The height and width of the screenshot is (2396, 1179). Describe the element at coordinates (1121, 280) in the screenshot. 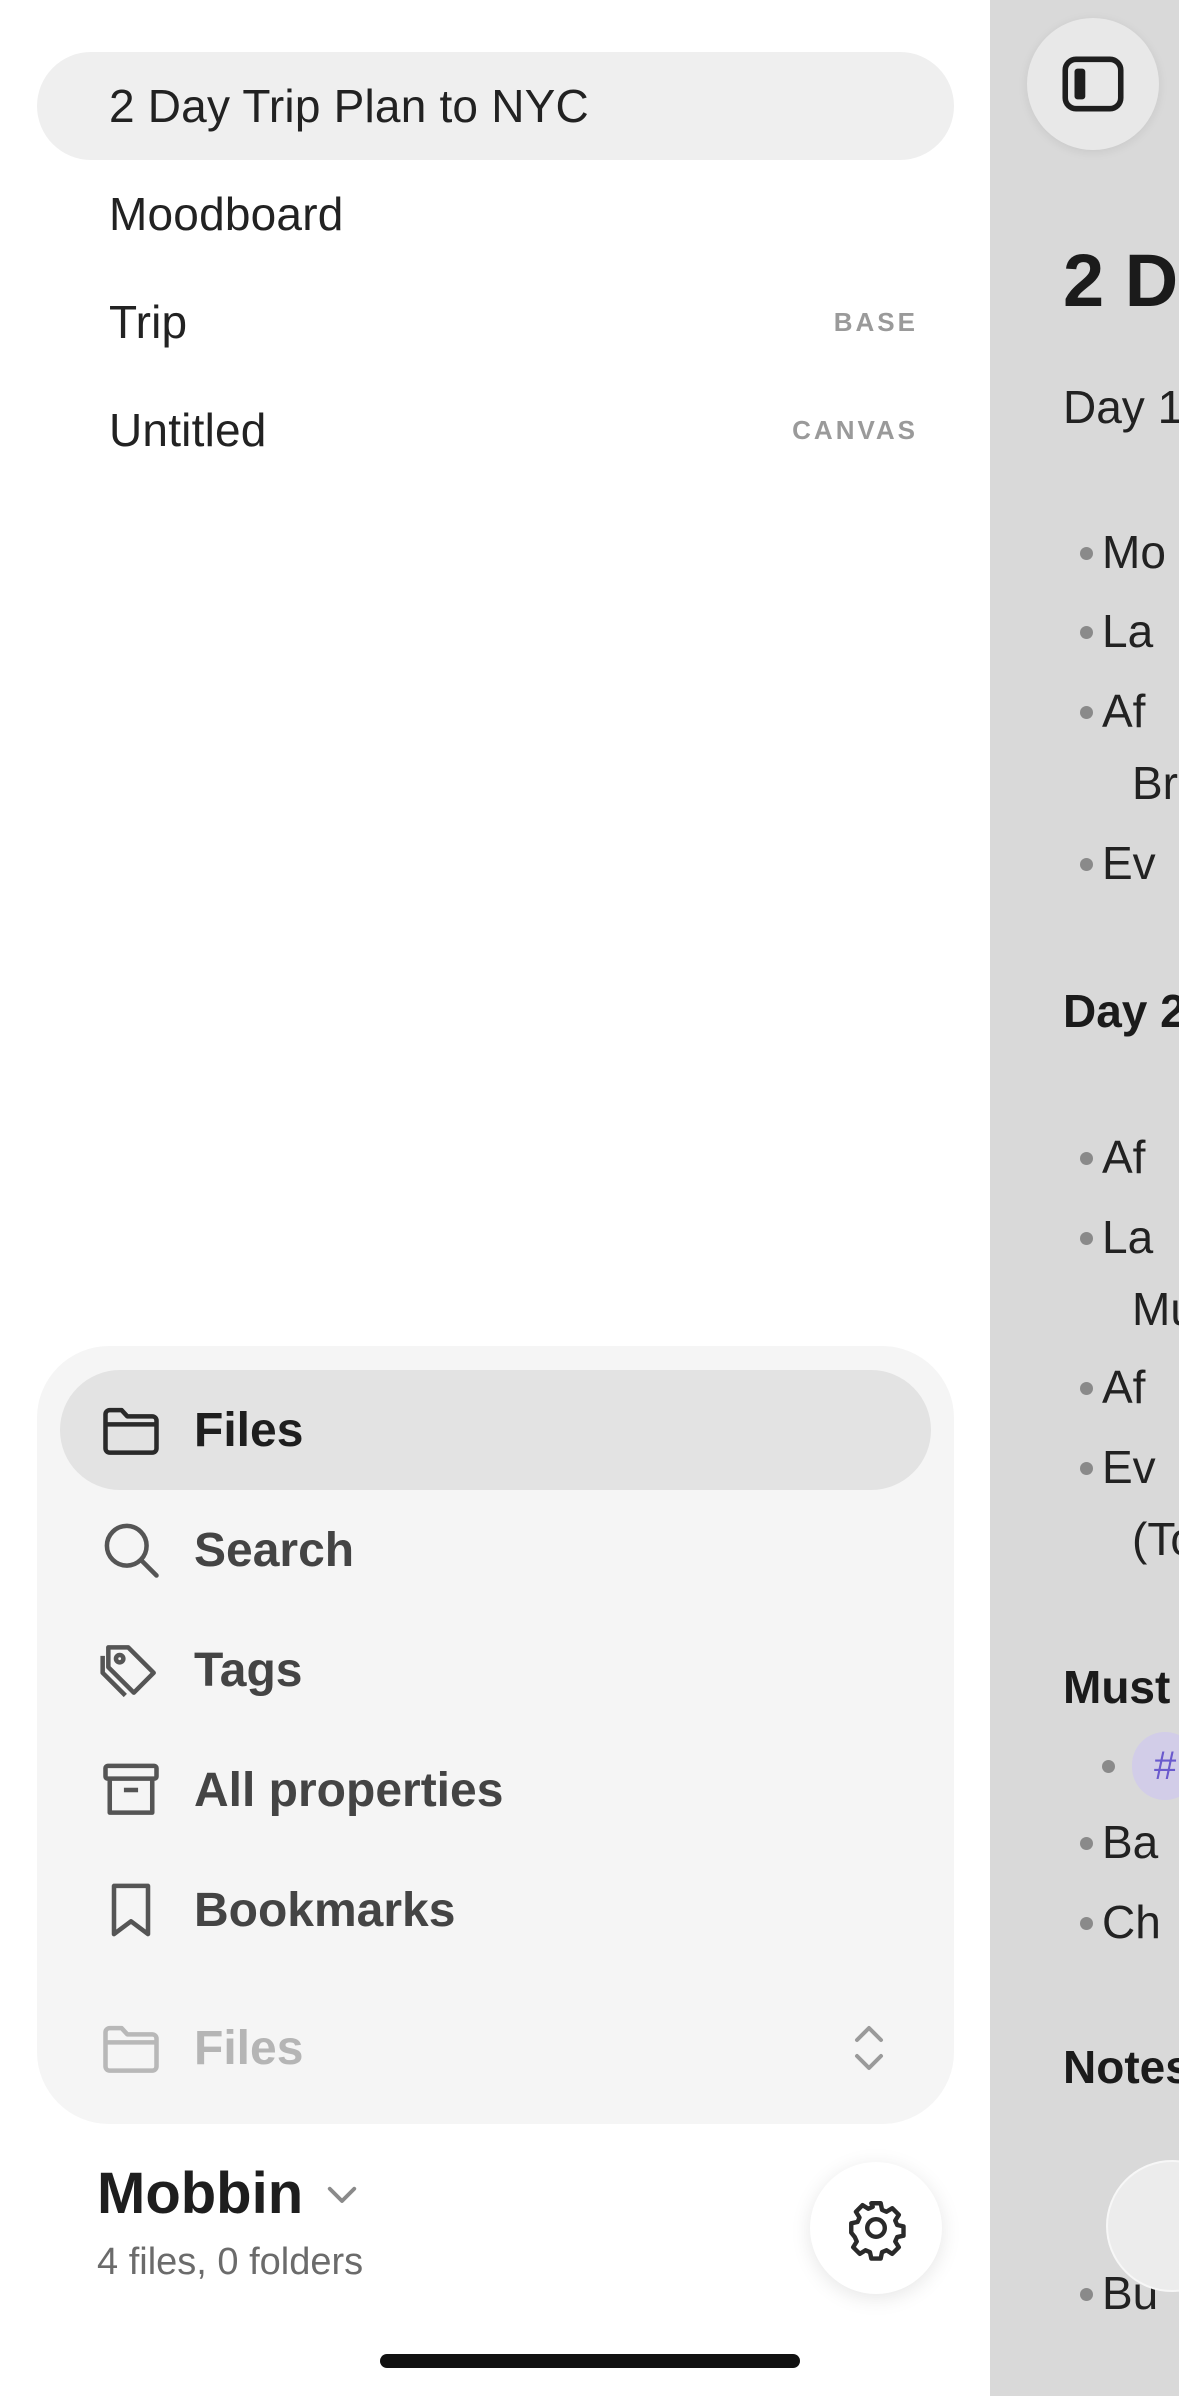

I see `note-title: 2 D` at that location.